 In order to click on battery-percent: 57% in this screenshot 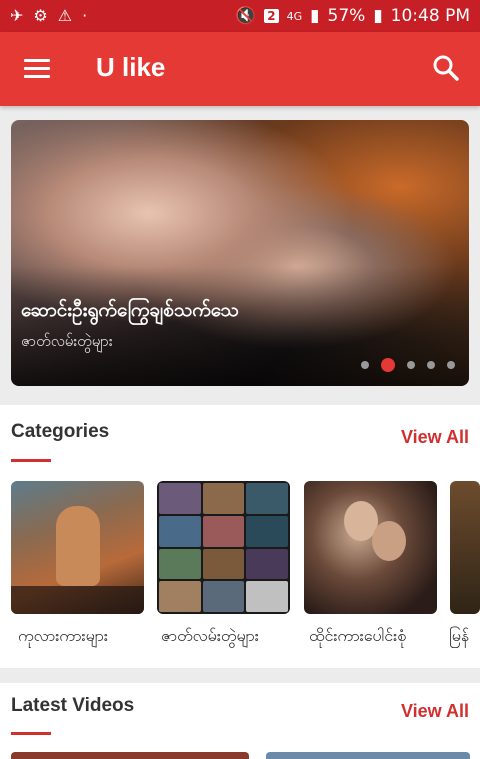, I will do `click(346, 16)`.